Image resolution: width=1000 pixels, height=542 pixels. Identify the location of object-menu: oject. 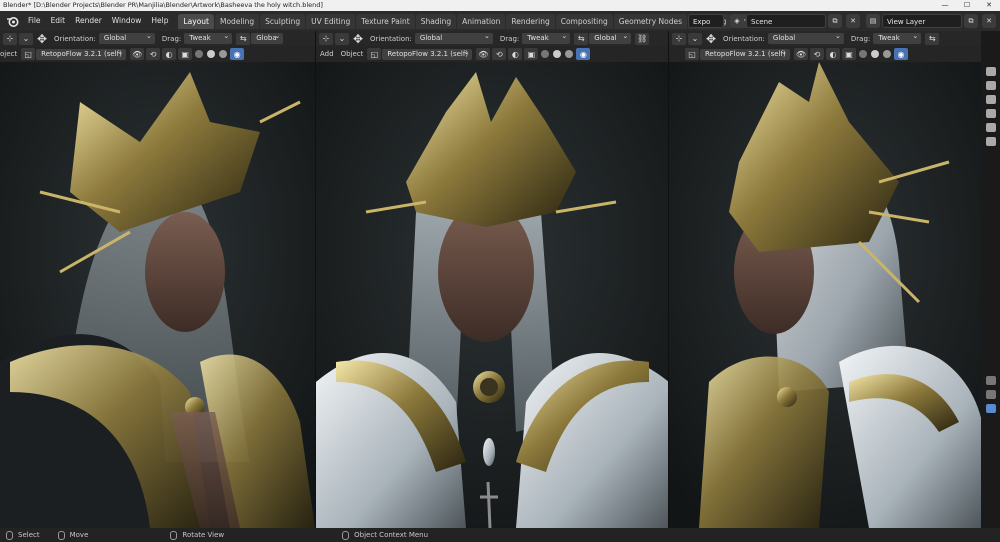
(8, 54).